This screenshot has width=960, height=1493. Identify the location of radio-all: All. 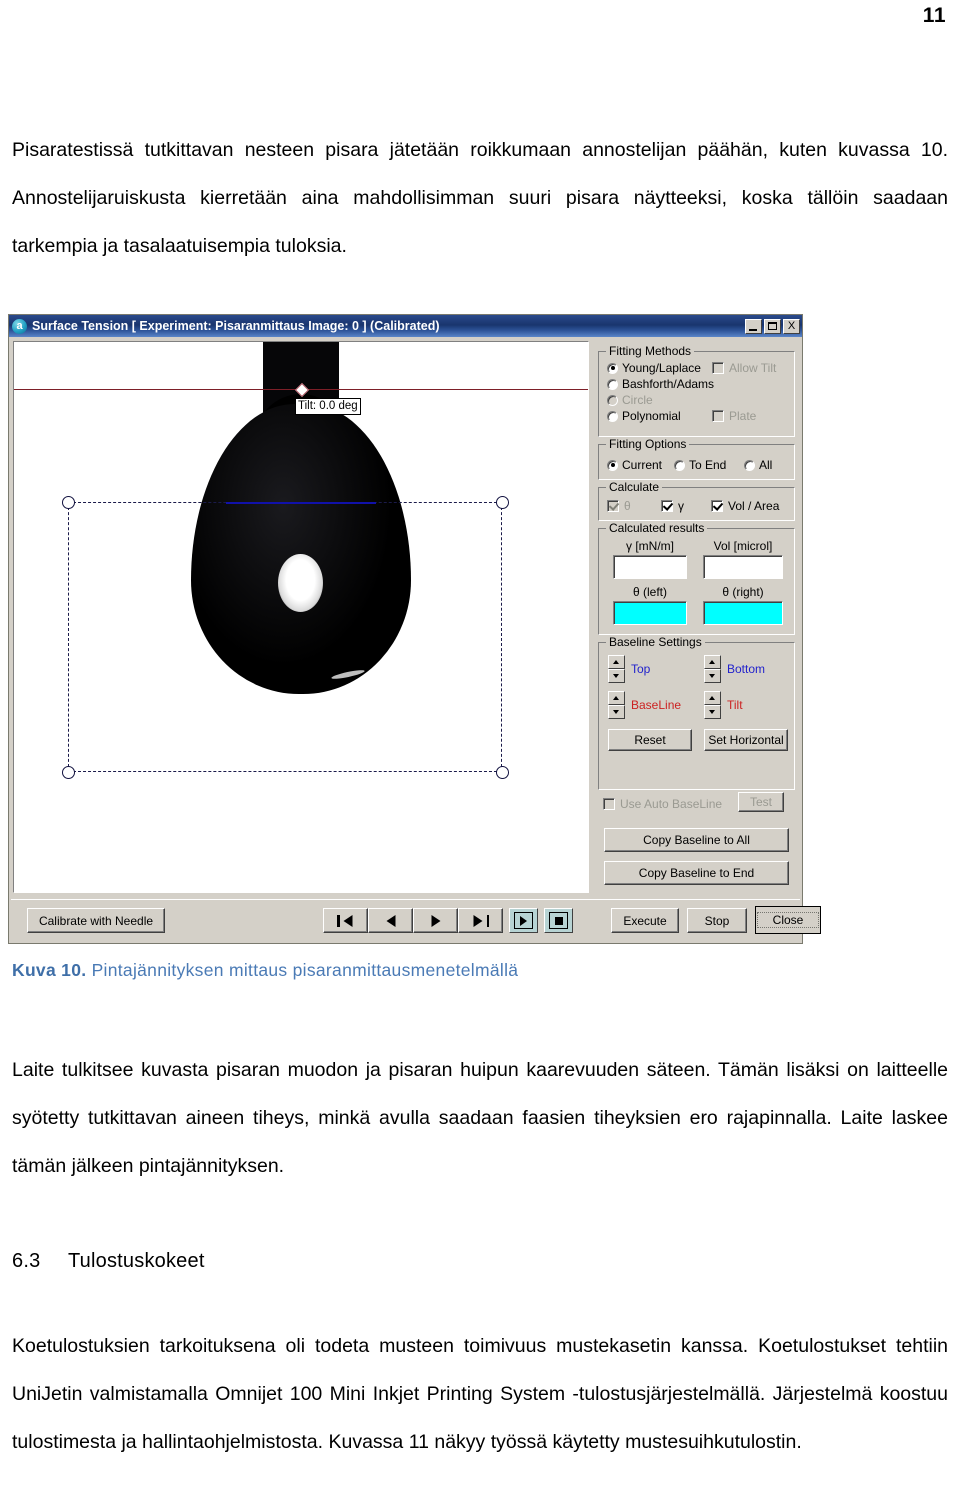
(758, 465).